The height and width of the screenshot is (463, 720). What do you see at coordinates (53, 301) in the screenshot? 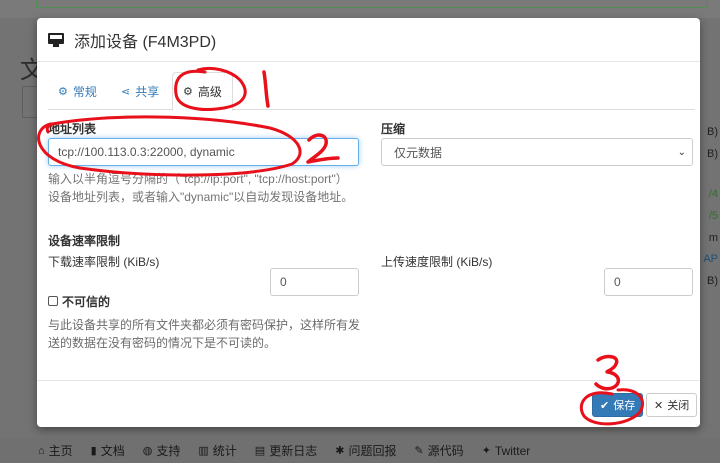
I see `untrusted-checkbox` at bounding box center [53, 301].